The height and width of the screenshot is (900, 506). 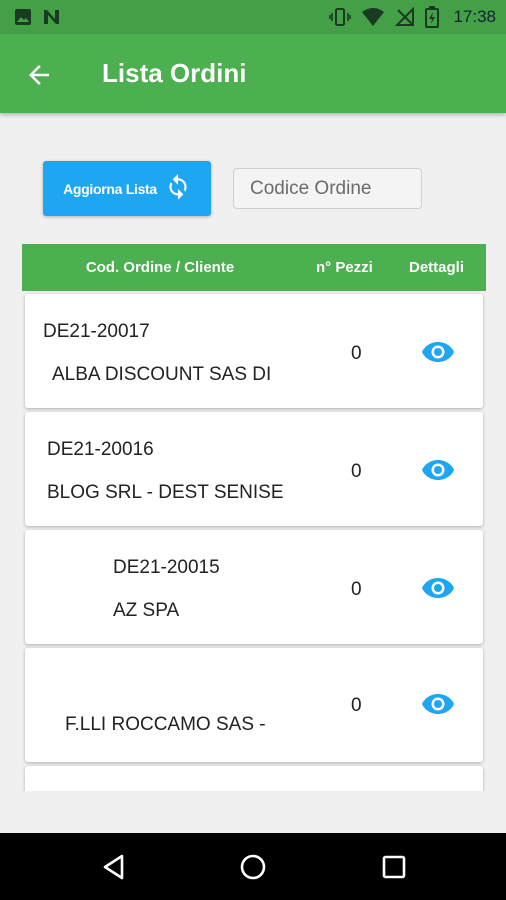 I want to click on order-card: F.LLI ROCCAMO SAS - 0, so click(x=254, y=705).